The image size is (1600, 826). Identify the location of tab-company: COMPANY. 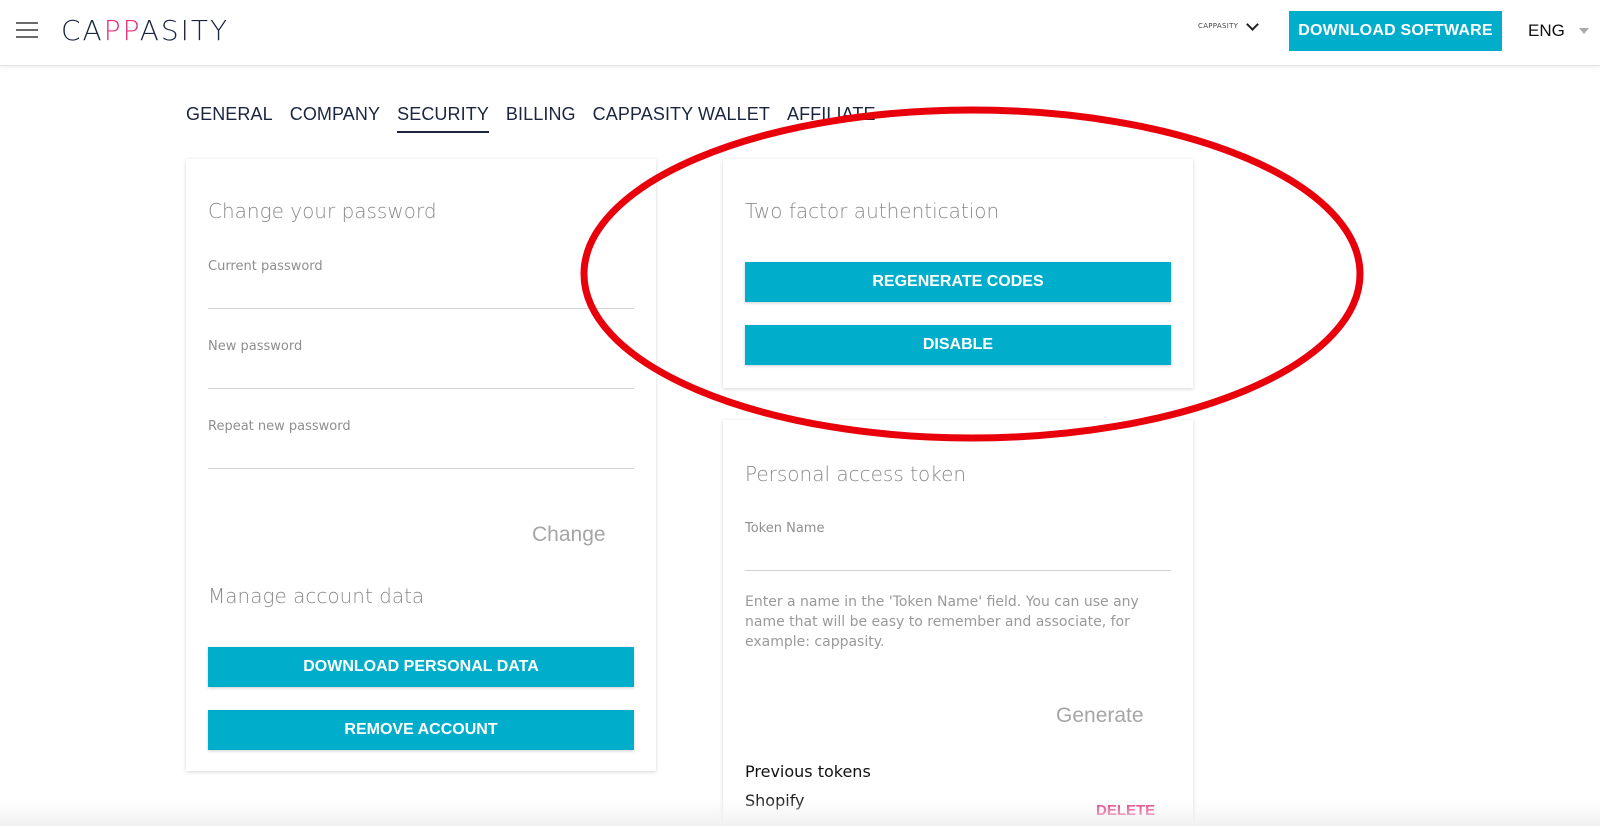
(335, 118).